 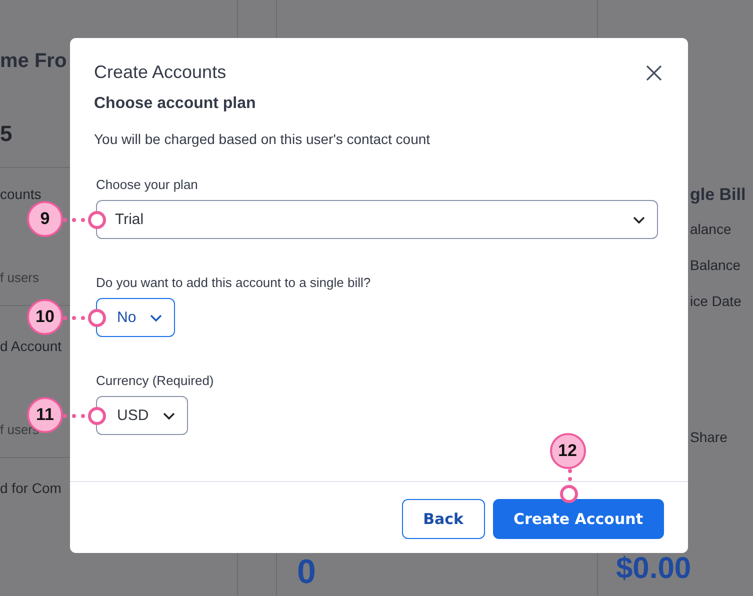 I want to click on background-text: d Account, so click(x=31, y=346).